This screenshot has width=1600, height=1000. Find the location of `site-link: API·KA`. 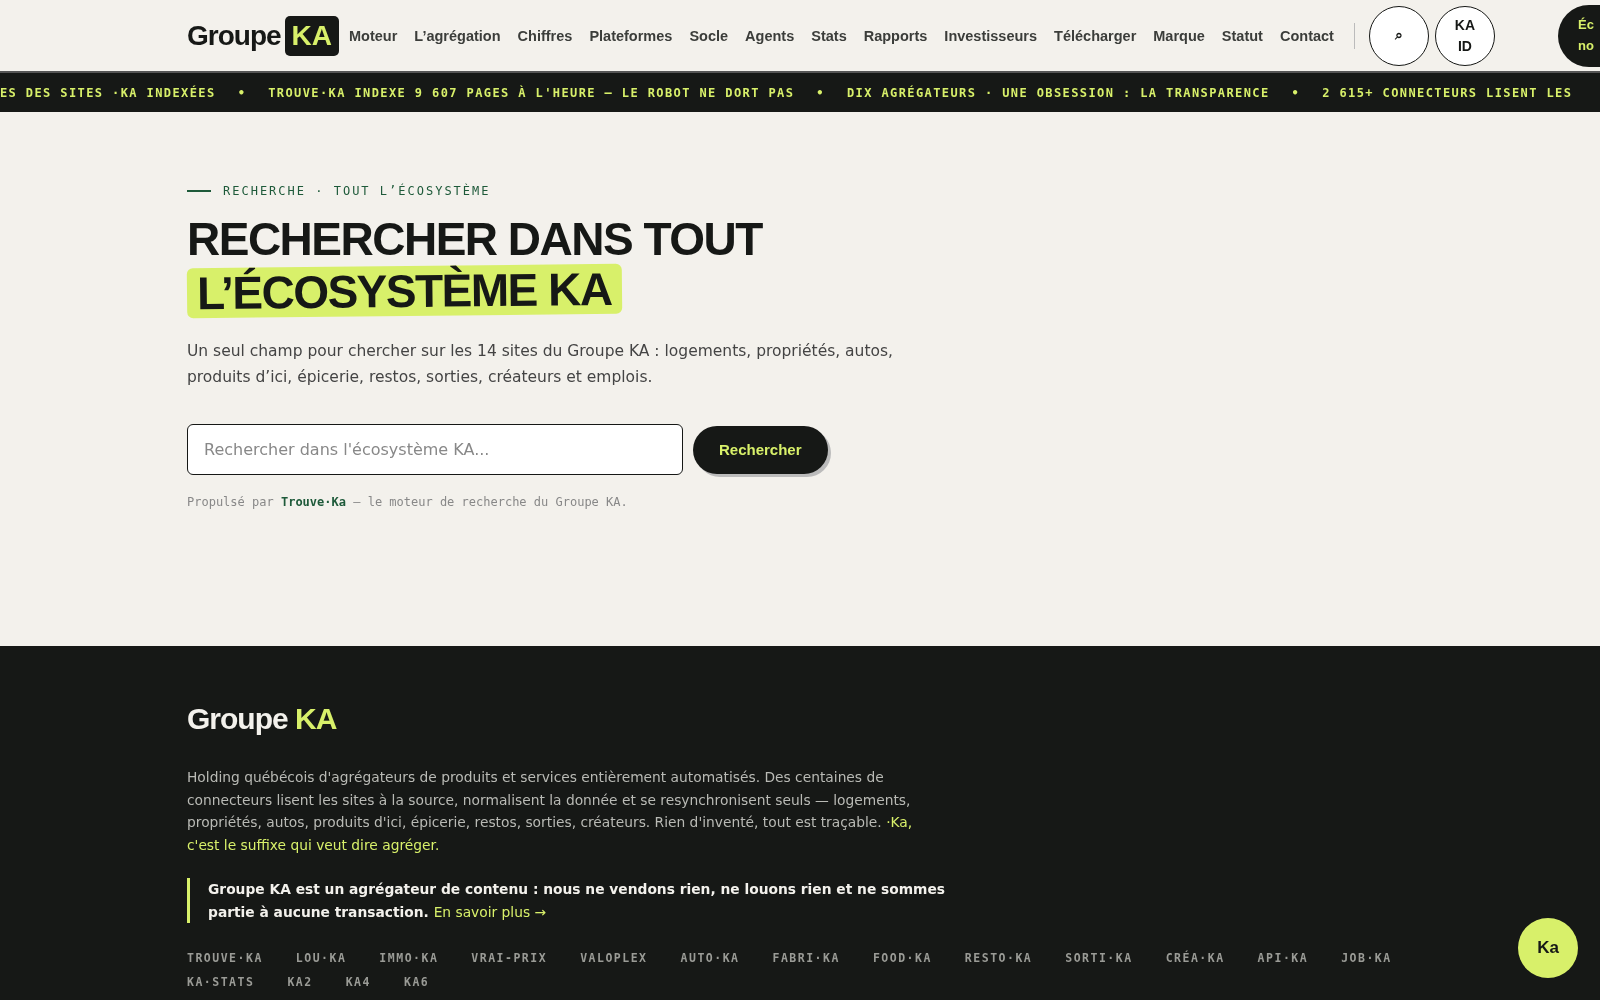

site-link: API·KA is located at coordinates (1283, 958).